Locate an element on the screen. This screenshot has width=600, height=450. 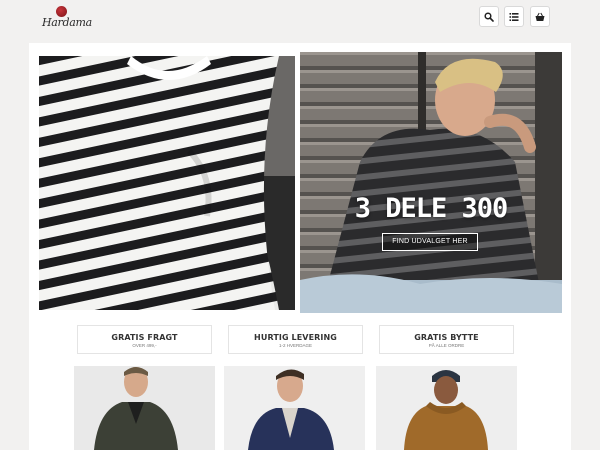
usp-title: GRATIS FRAGT is located at coordinates (144, 337).